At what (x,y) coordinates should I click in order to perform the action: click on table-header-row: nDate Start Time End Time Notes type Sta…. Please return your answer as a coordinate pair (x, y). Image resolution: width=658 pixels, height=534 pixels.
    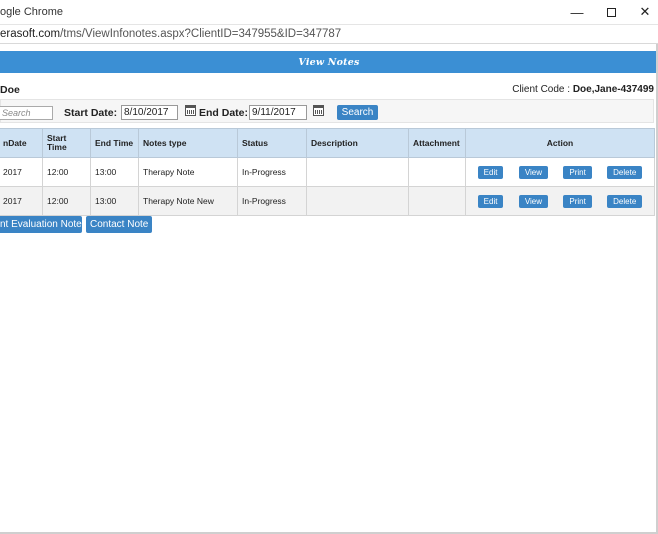
    Looking at the image, I should click on (327, 143).